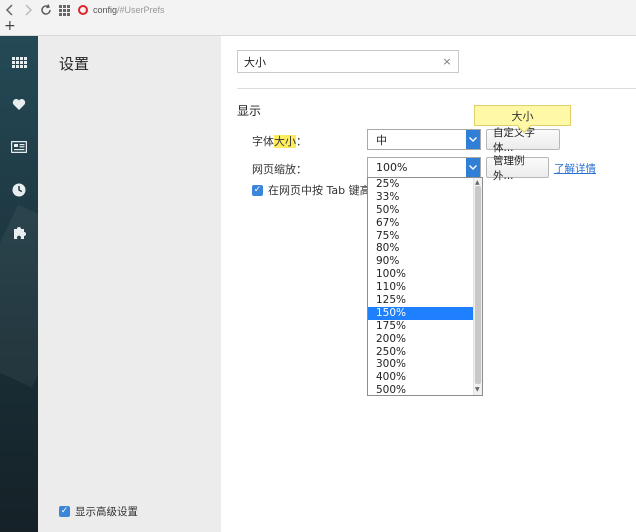 The width and height of the screenshot is (636, 532). I want to click on font-size-label-colon: ：, so click(301, 141).